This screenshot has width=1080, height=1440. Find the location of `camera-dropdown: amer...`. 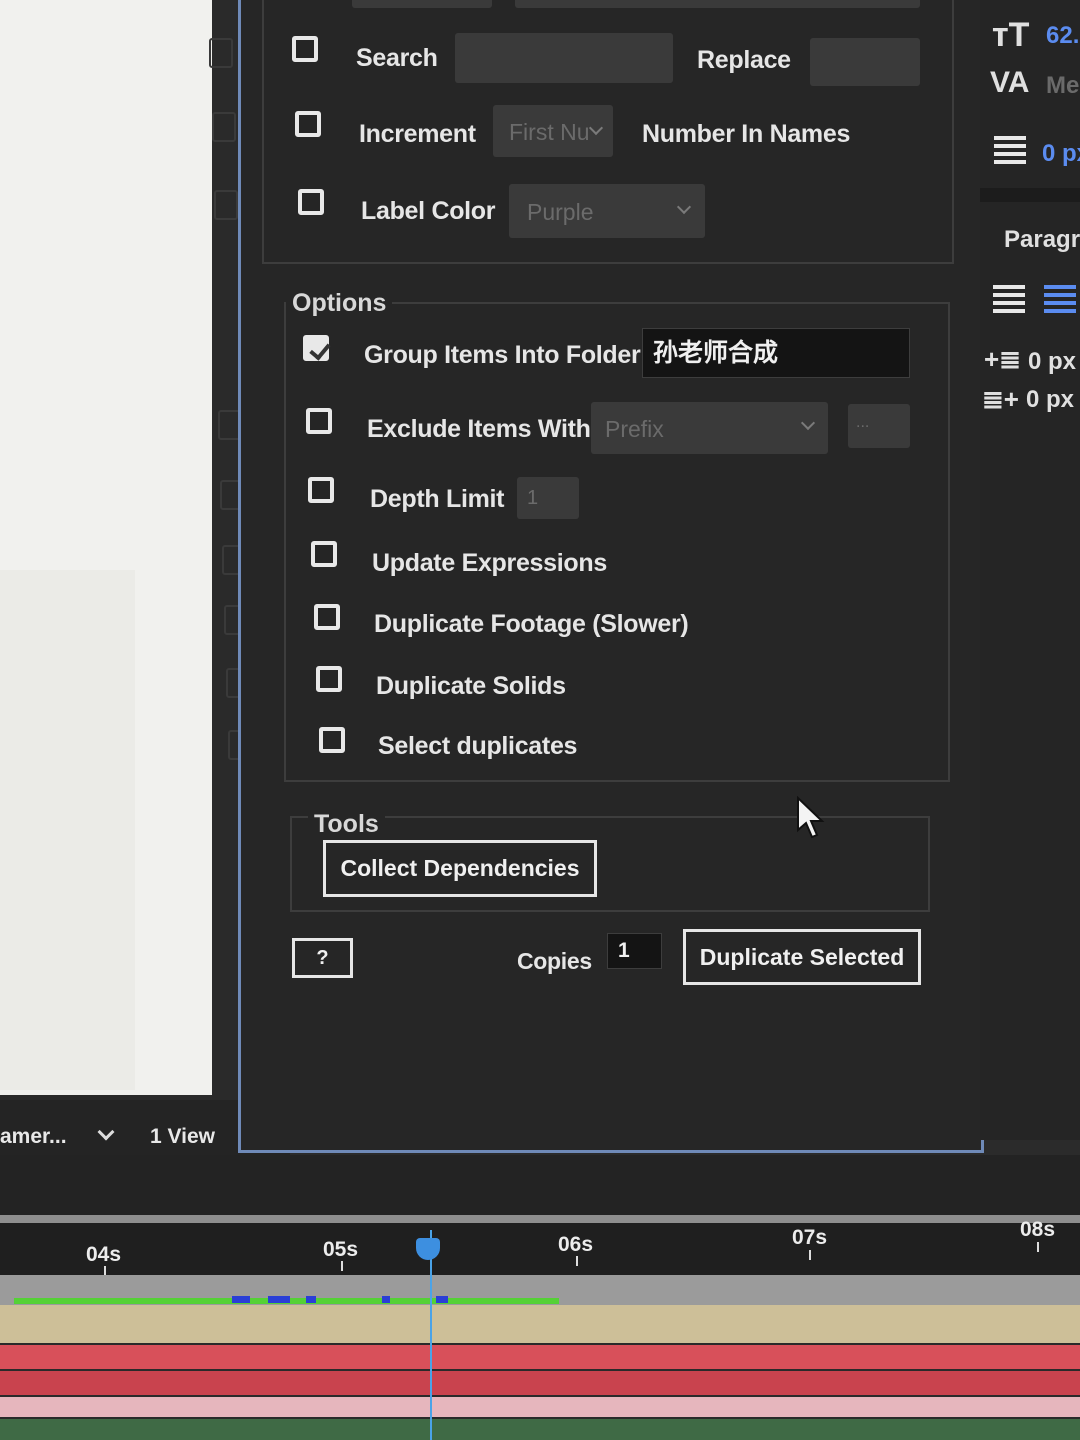

camera-dropdown: amer... is located at coordinates (57, 1136).